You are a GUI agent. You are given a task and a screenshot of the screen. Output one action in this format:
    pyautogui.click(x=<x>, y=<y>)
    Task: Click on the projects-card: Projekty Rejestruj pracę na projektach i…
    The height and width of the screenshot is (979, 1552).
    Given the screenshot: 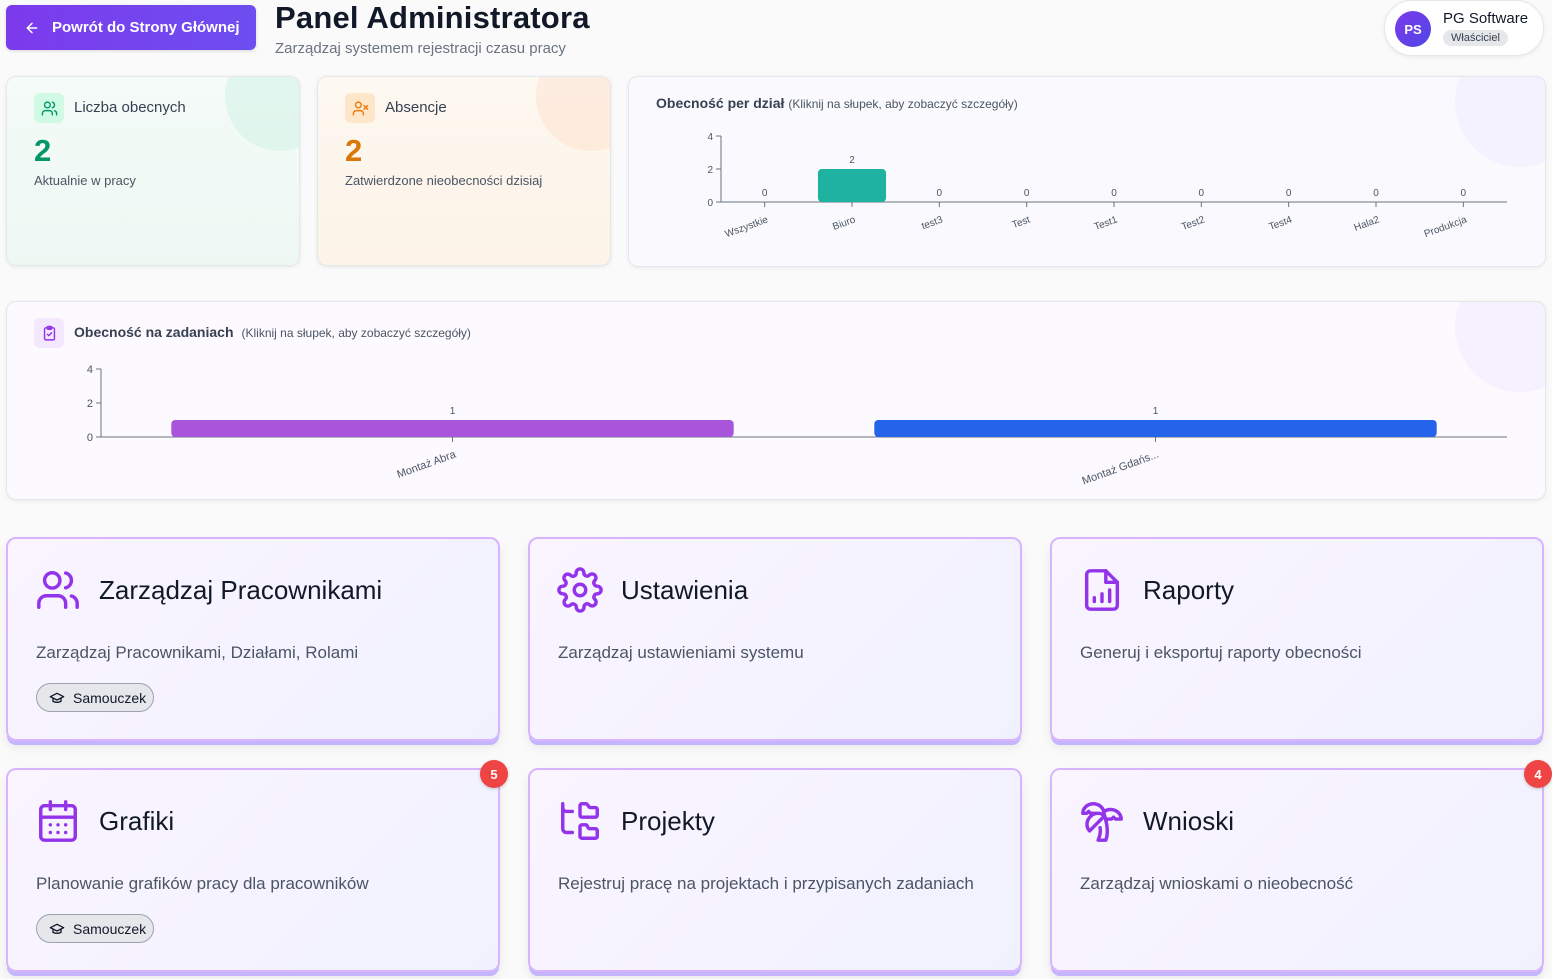 What is the action you would take?
    pyautogui.click(x=775, y=870)
    